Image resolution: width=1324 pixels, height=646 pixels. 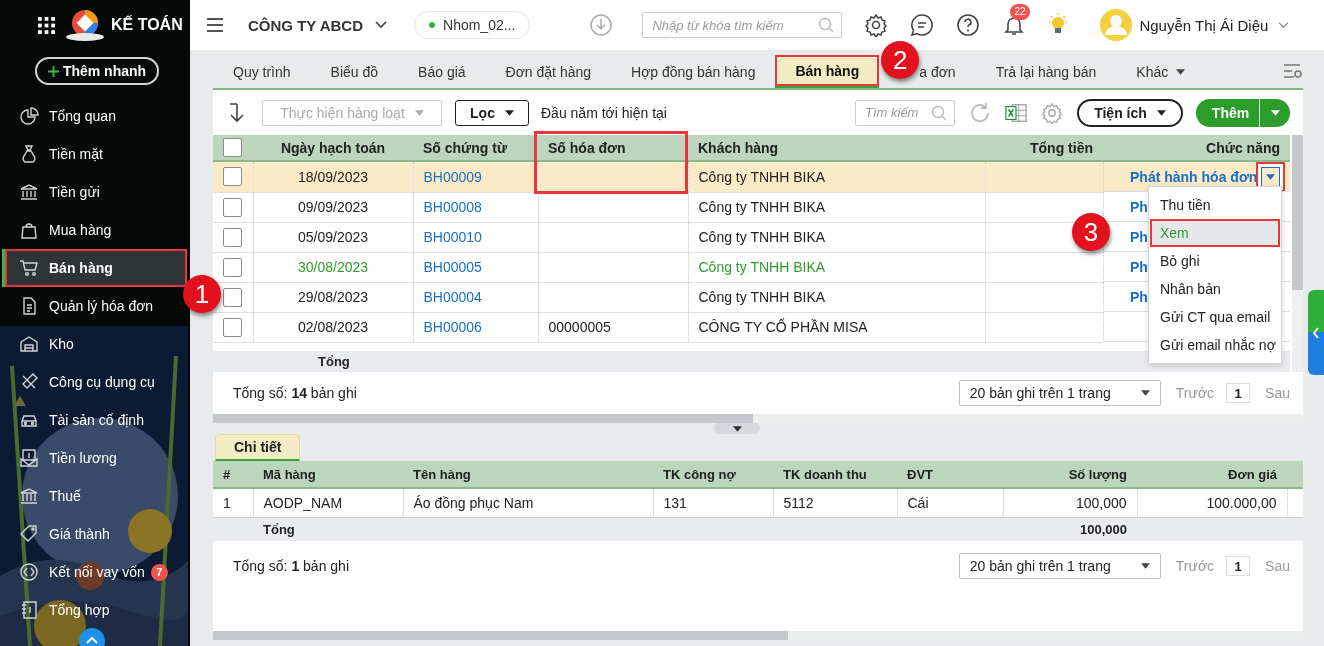 What do you see at coordinates (1215, 261) in the screenshot?
I see `menu-item: Bỏ ghi` at bounding box center [1215, 261].